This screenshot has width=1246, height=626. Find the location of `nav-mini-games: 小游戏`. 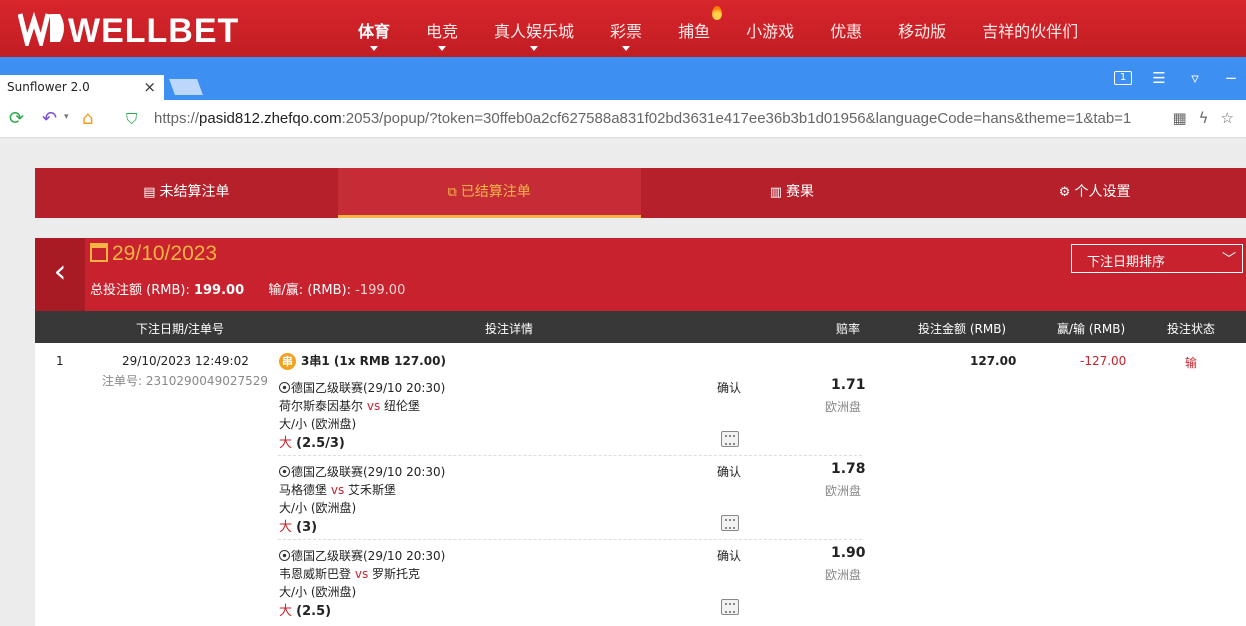

nav-mini-games: 小游戏 is located at coordinates (770, 28).